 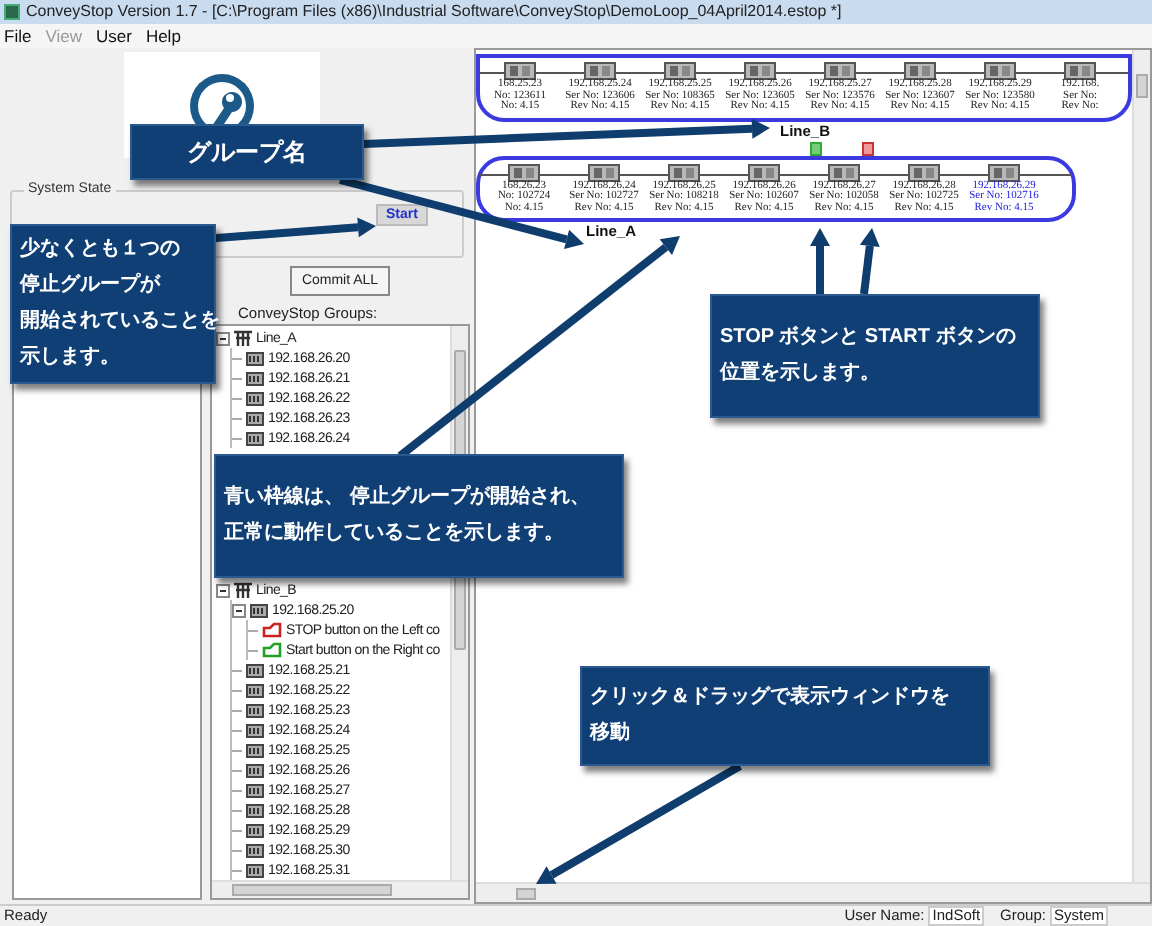 What do you see at coordinates (12, 12) in the screenshot?
I see `app-icon` at bounding box center [12, 12].